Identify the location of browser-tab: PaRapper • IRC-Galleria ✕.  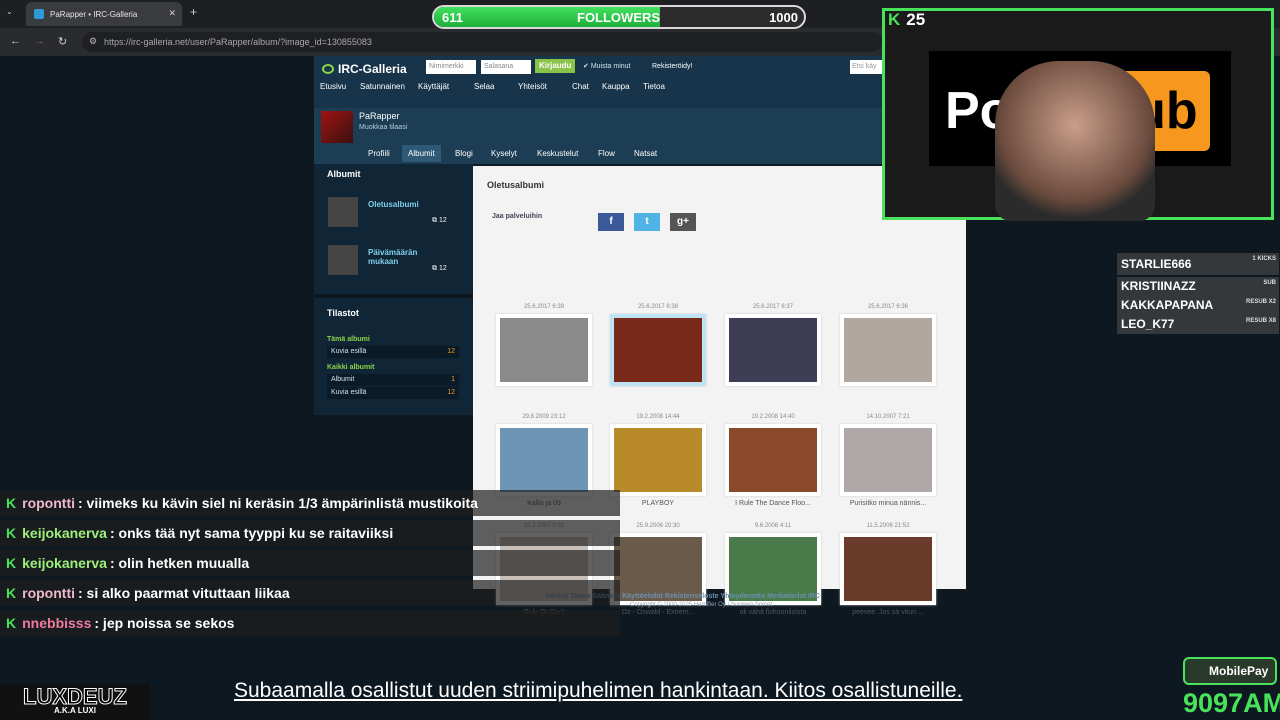
(104, 14).